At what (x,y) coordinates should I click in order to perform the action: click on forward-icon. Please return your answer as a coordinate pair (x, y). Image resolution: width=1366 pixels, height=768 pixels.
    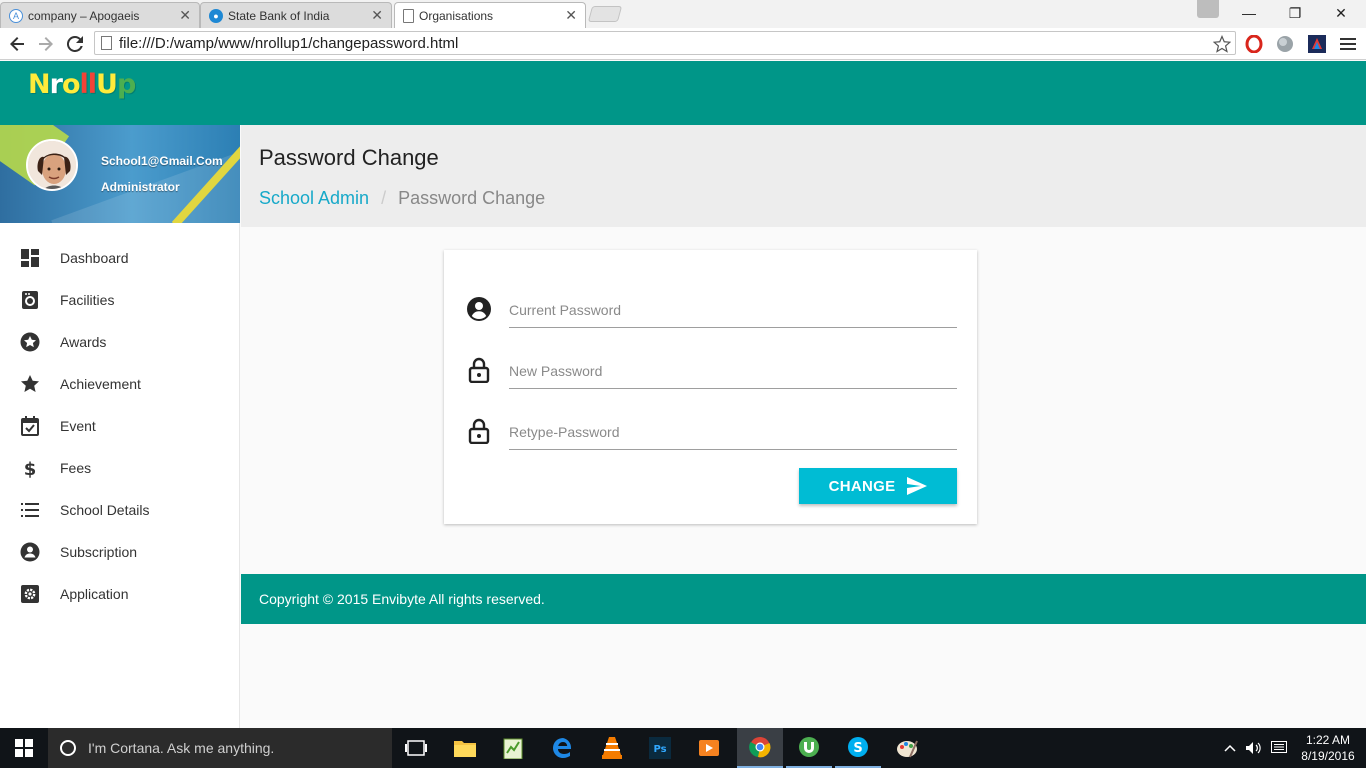
    Looking at the image, I should click on (46, 44).